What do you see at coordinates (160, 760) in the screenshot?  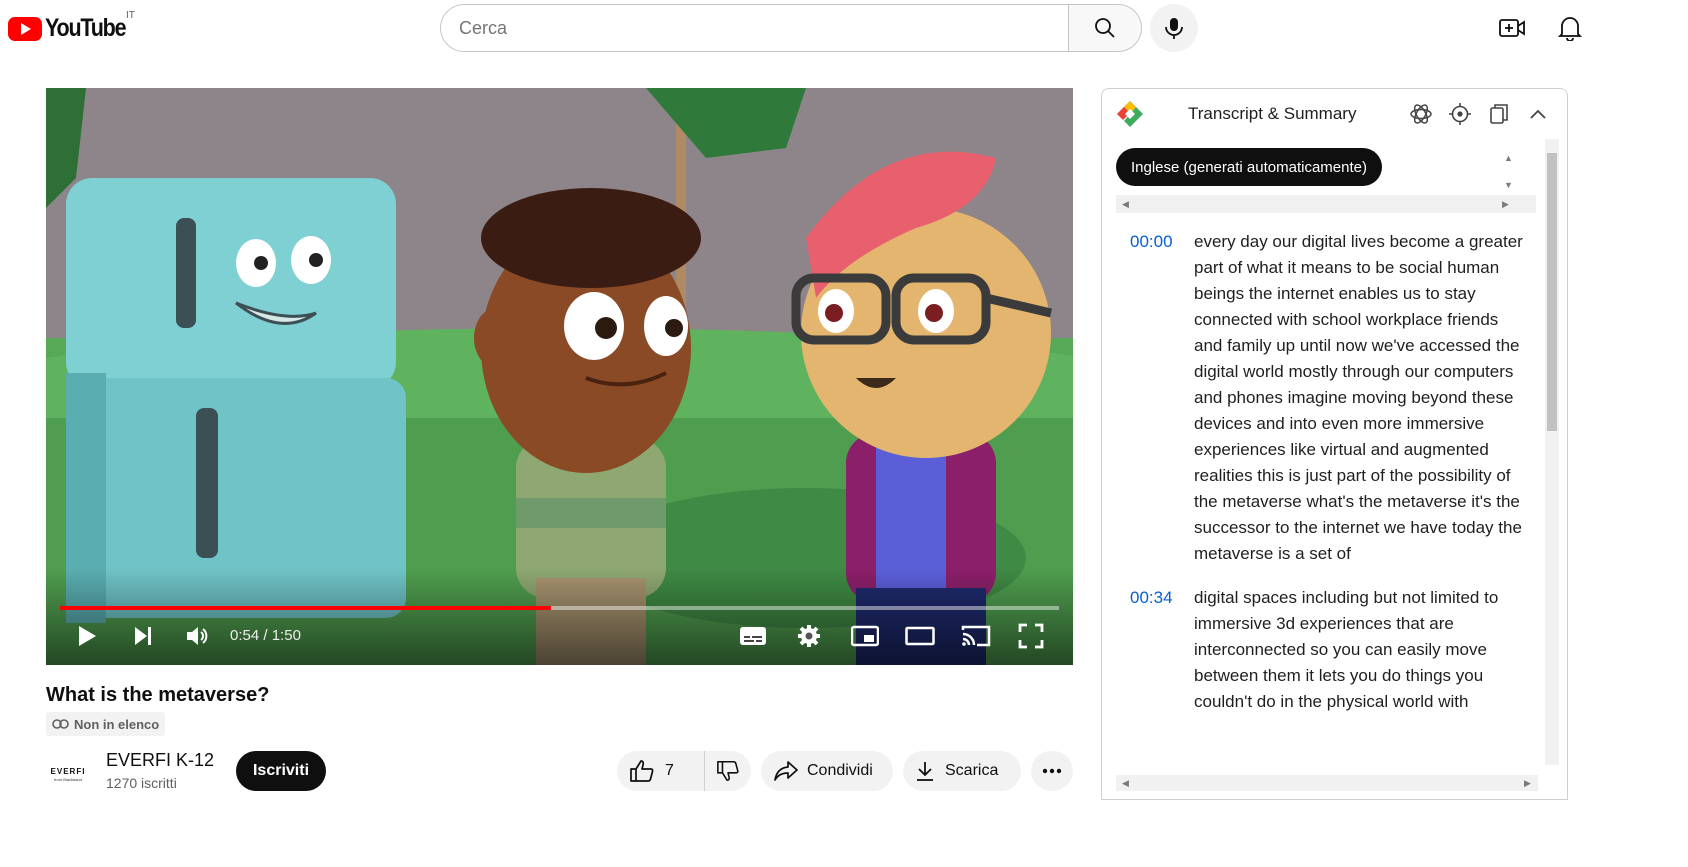 I see `channel-name: EVERFI K-12` at bounding box center [160, 760].